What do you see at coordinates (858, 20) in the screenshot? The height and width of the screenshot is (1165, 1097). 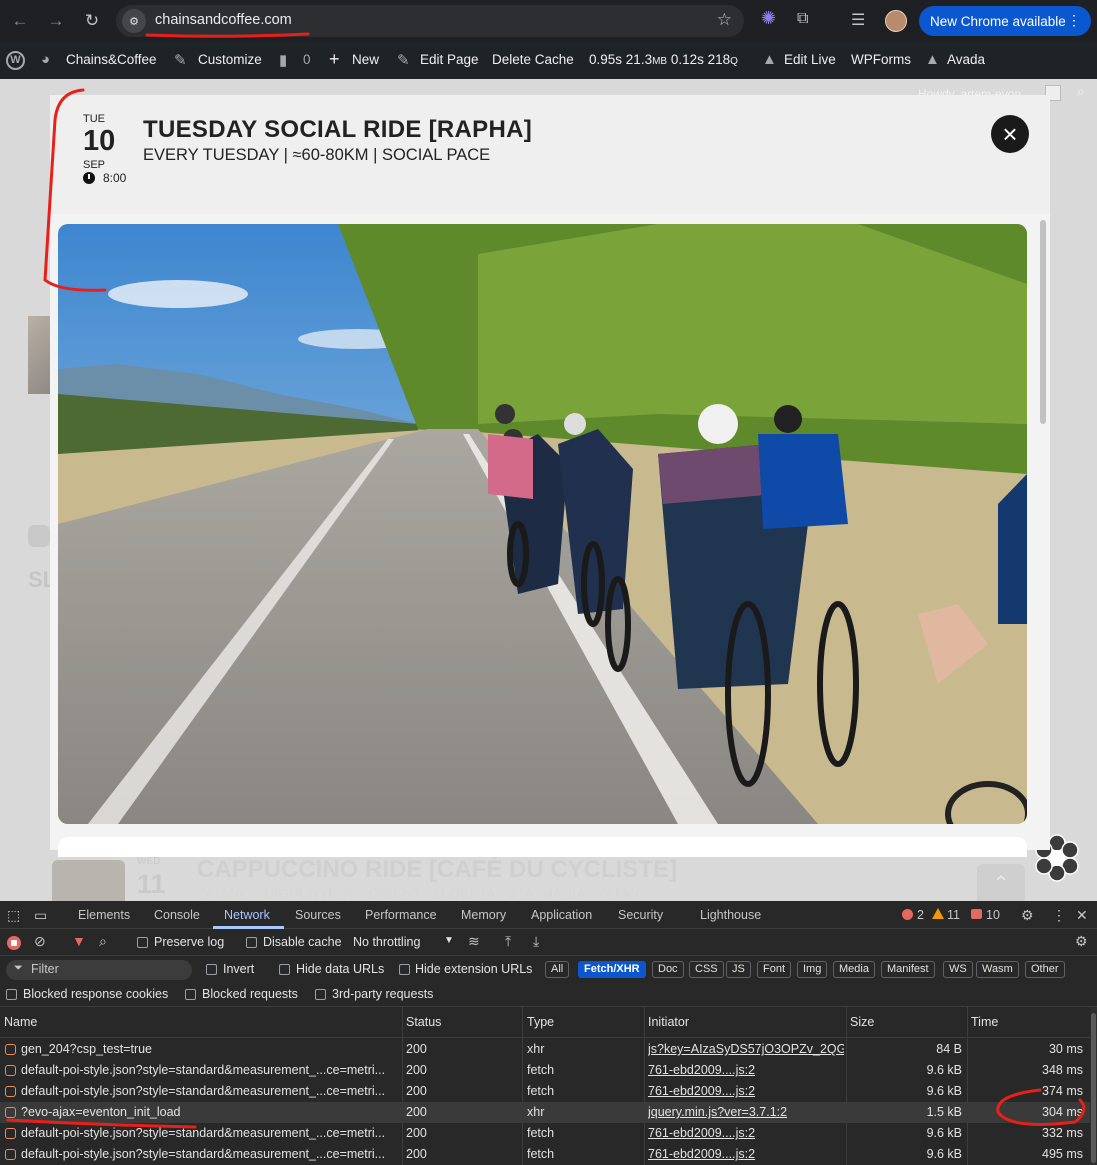 I see `media-control-icon: ☰` at bounding box center [858, 20].